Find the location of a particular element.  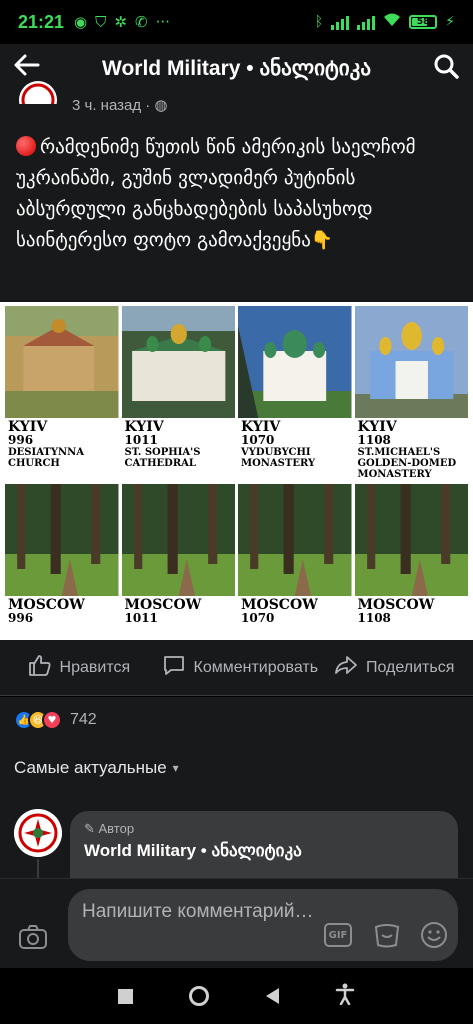

comment-icon is located at coordinates (174, 667).